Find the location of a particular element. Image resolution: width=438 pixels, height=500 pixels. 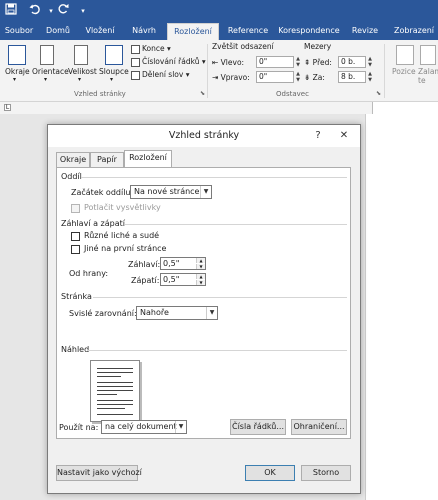

tab-margins: Okraje is located at coordinates (73, 159).